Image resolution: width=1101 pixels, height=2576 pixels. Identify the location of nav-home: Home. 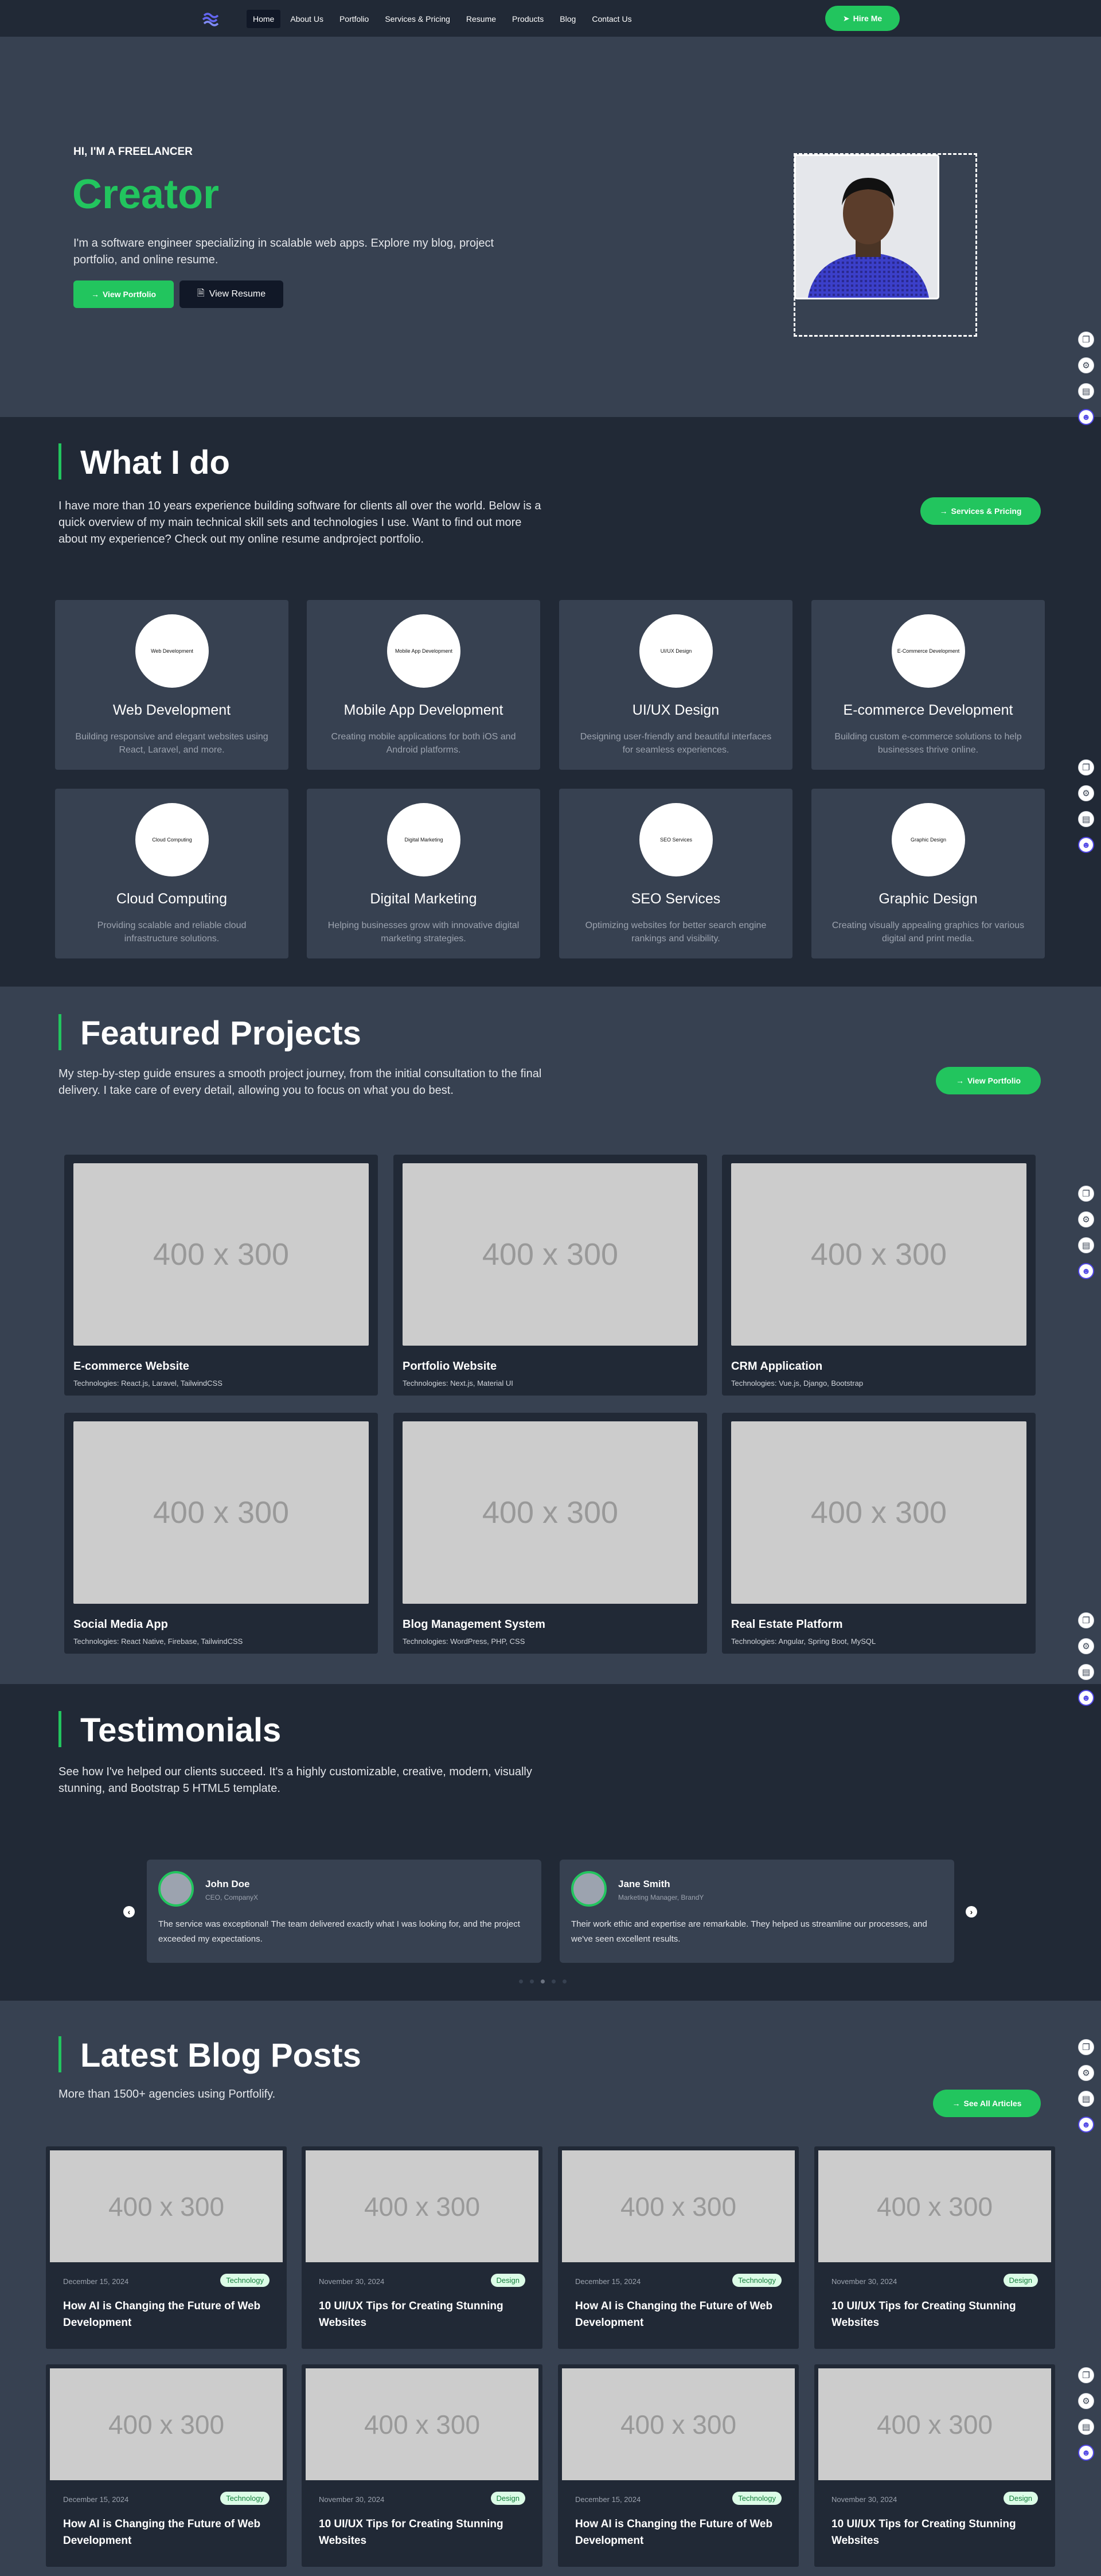
(264, 19).